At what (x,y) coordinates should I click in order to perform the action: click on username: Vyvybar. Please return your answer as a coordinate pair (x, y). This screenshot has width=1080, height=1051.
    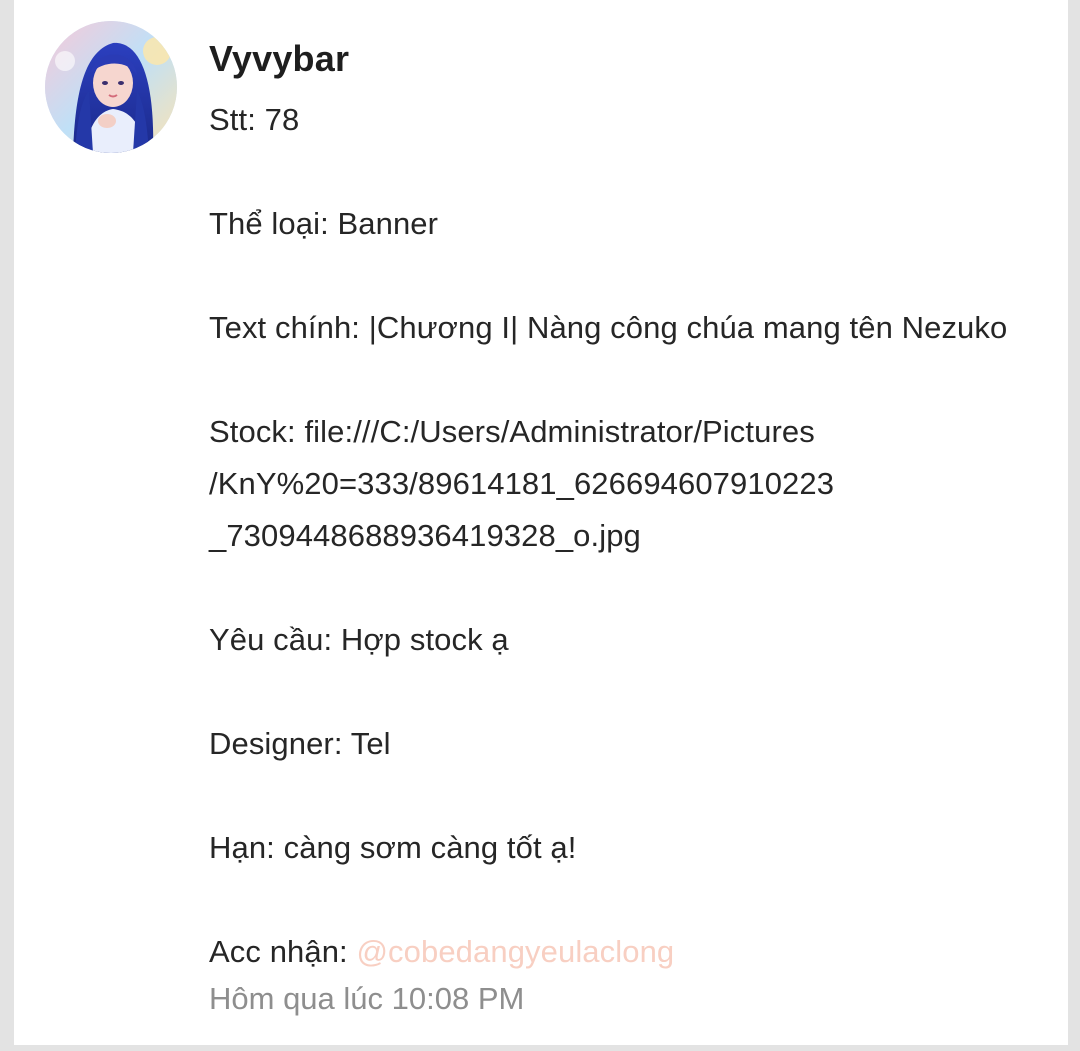
    Looking at the image, I should click on (638, 59).